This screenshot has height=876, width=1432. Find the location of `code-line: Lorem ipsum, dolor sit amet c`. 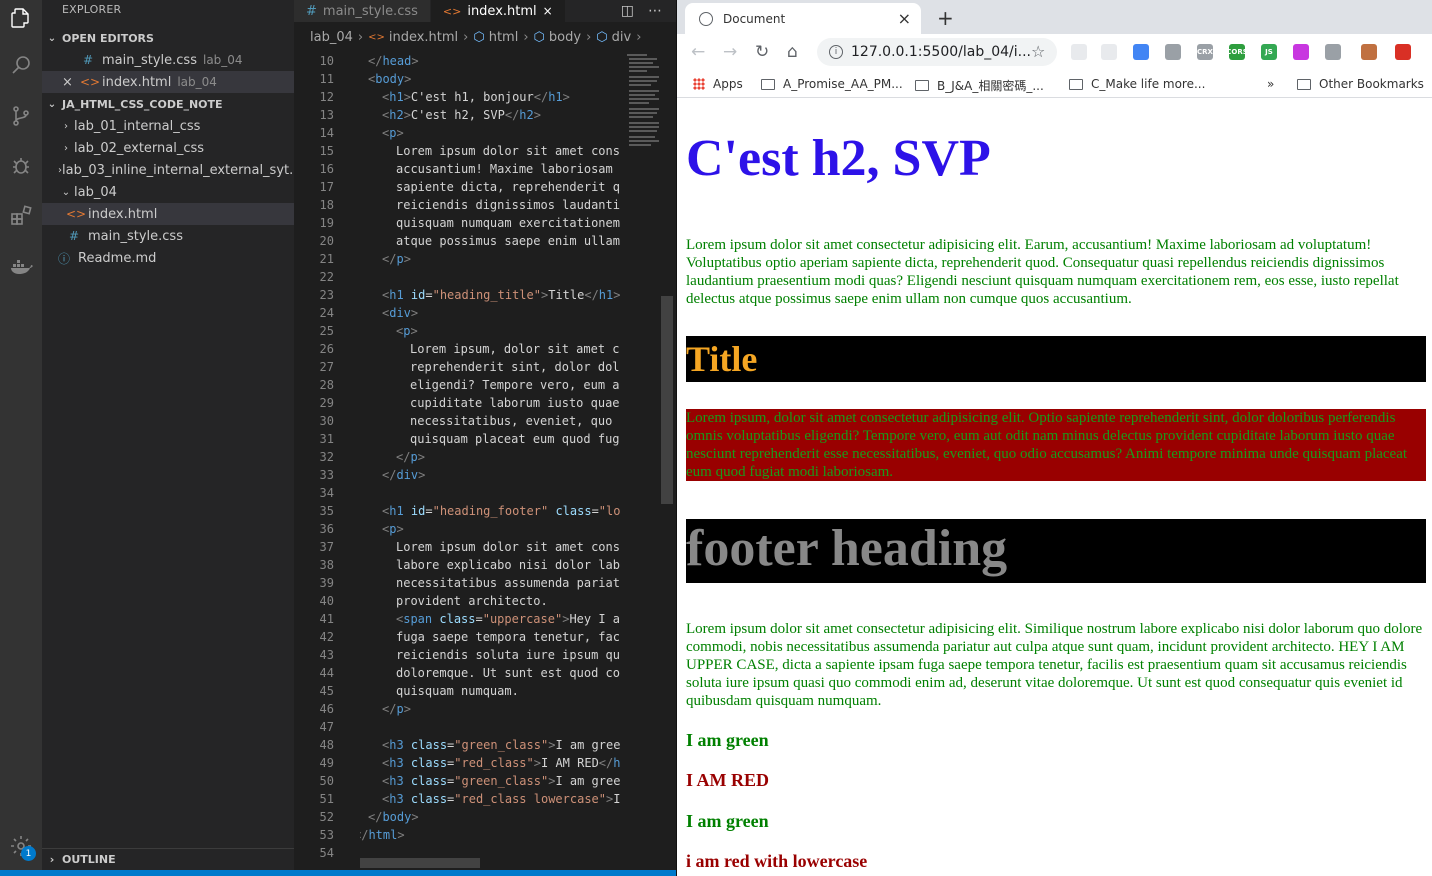

code-line: Lorem ipsum, dolor sit amet c is located at coordinates (515, 349).